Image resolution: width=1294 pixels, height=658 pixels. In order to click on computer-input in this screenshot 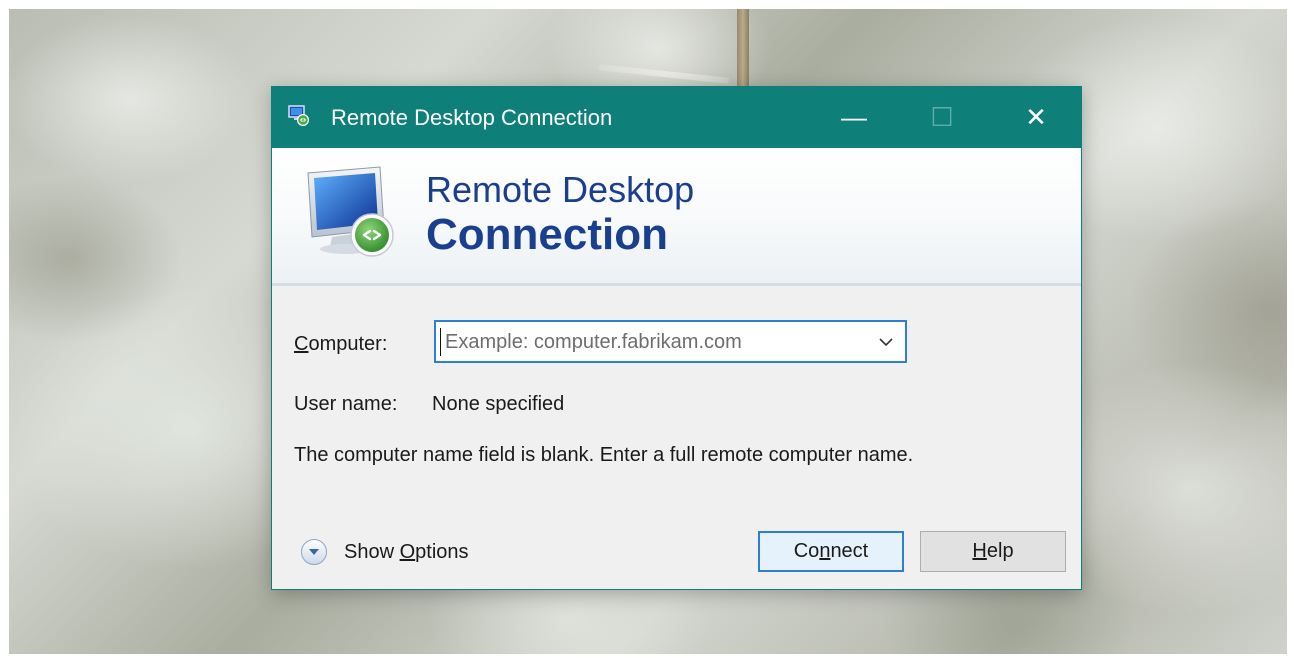, I will do `click(654, 342)`.